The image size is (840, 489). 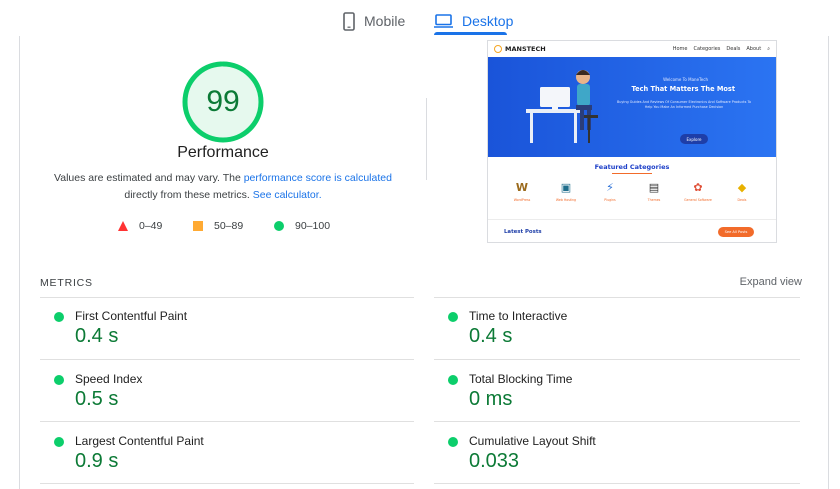 I want to click on screenshot-category: ▣ Web Hosting, so click(x=566, y=191).